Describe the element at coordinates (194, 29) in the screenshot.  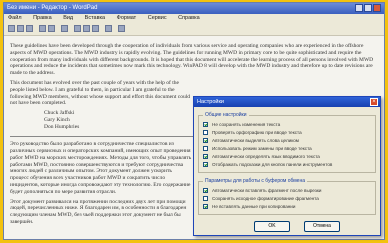
I see `toolbar` at that location.